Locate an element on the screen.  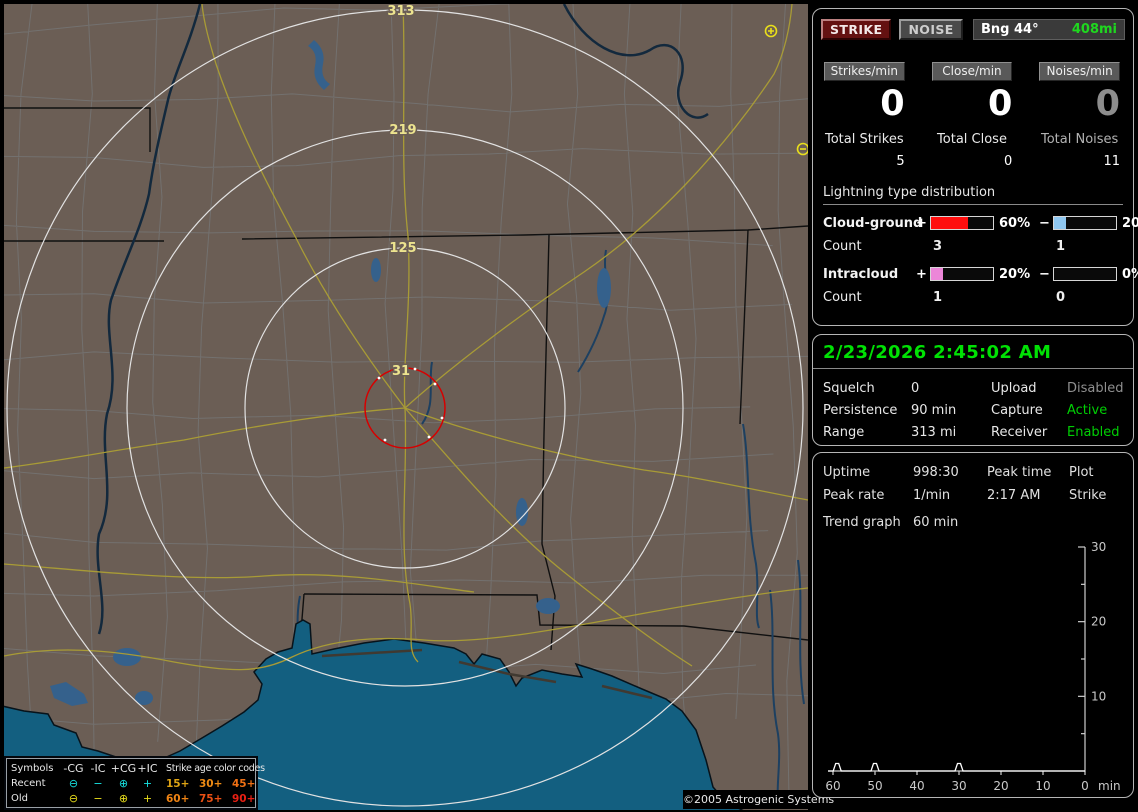
noises-per-min-value: 0 is located at coordinates (1107, 104).